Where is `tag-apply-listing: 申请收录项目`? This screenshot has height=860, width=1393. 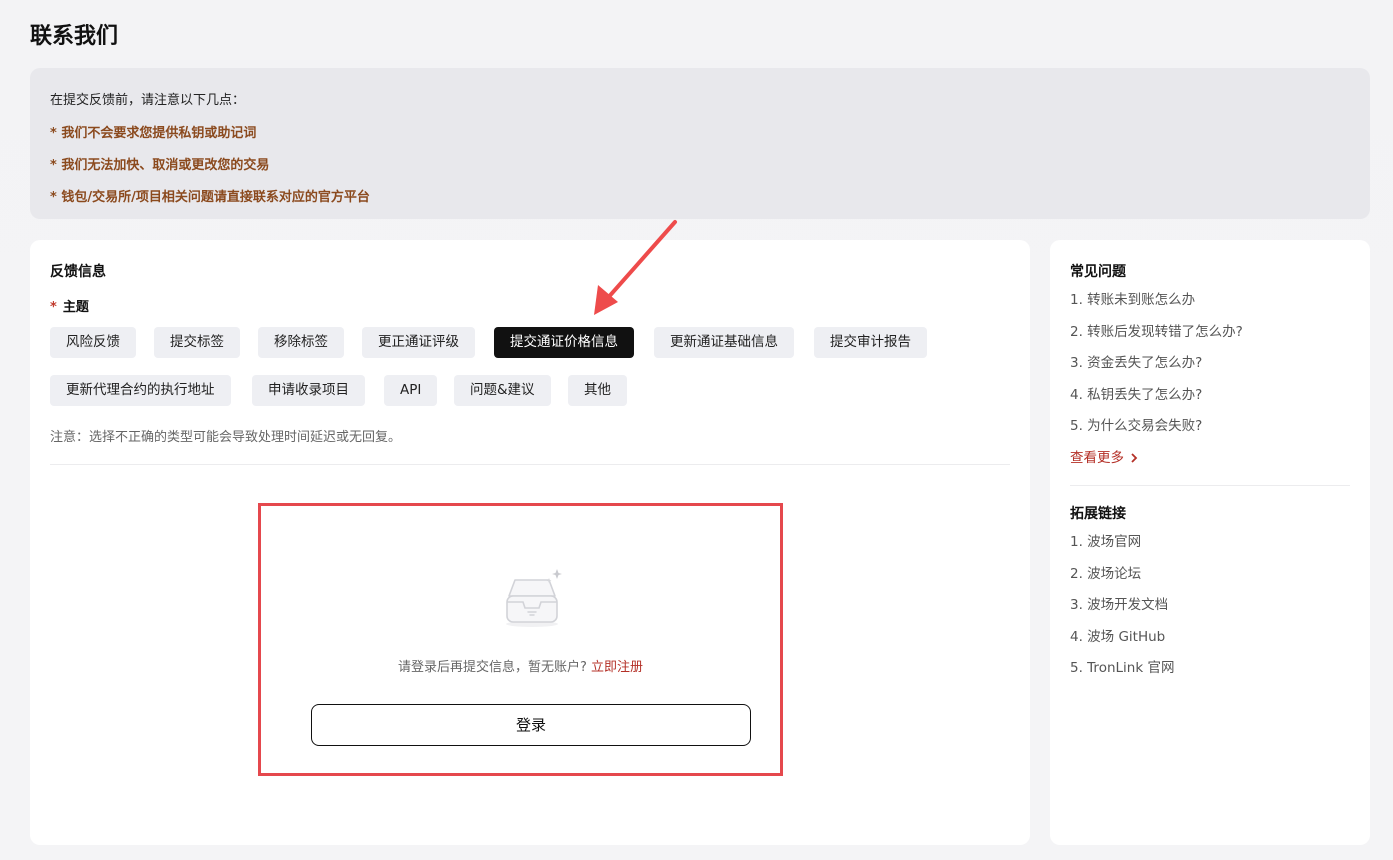 tag-apply-listing: 申请收录项目 is located at coordinates (308, 390).